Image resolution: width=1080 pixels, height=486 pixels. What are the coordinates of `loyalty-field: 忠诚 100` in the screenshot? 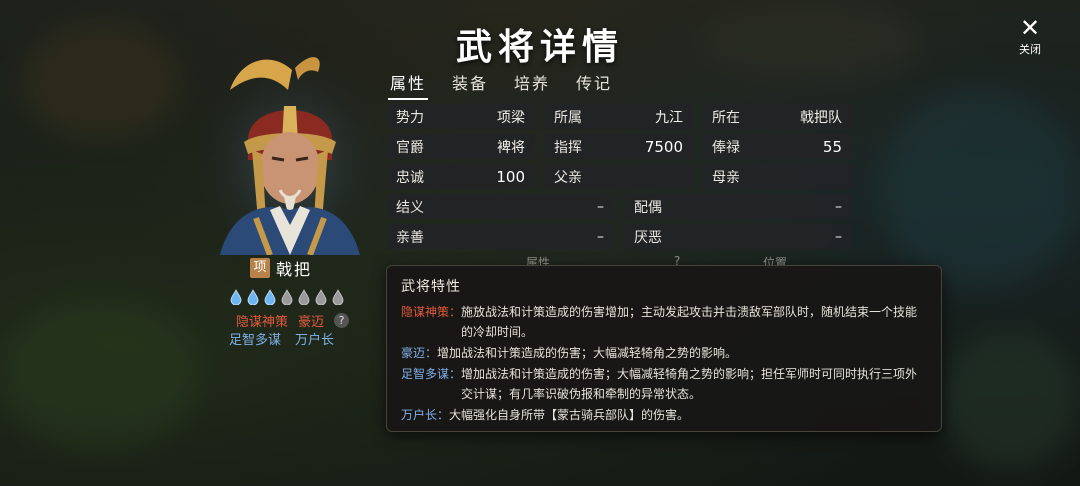 It's located at (460, 176).